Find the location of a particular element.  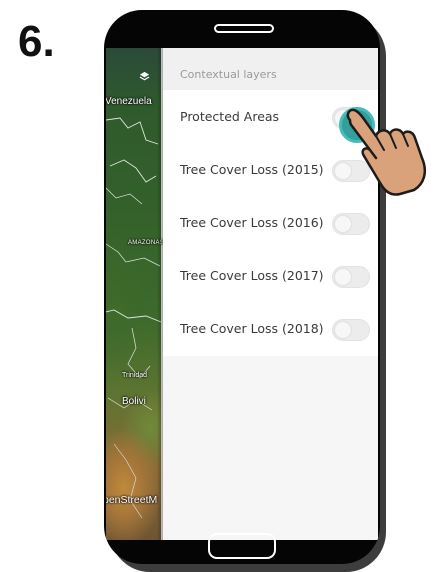

layer-row-tree-cover-loss-2016: Tree Cover Loss (2016) is located at coordinates (270, 222).